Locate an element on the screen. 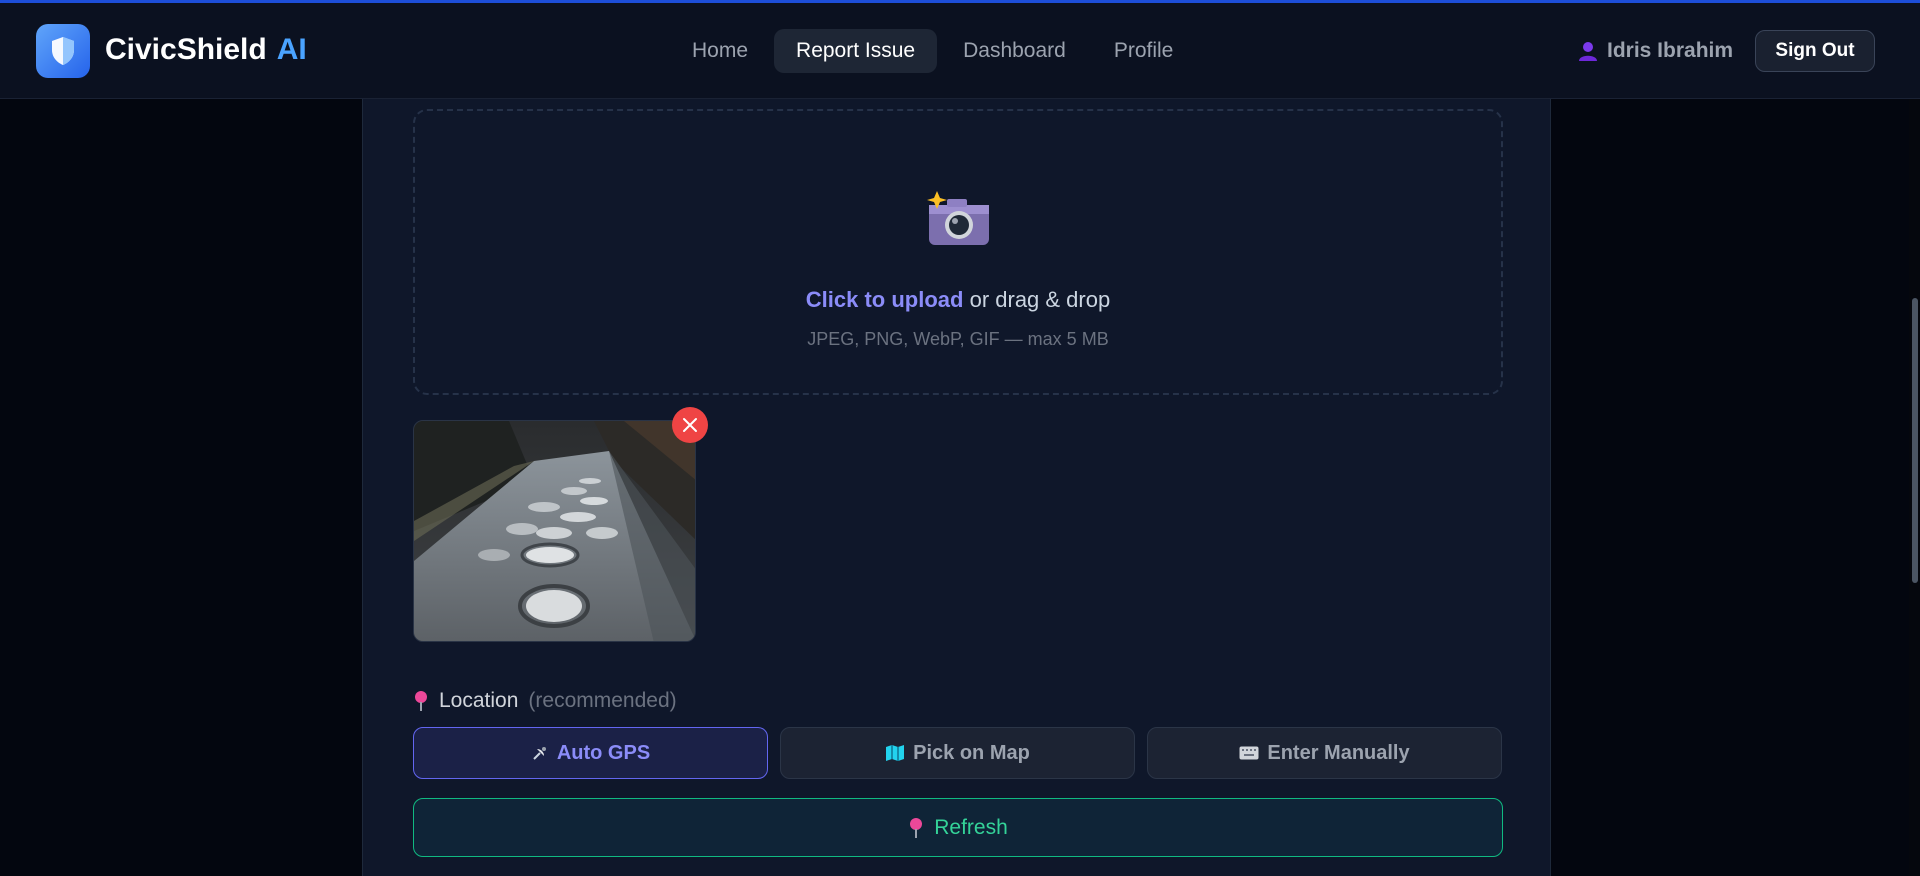 This screenshot has height=876, width=1920. brand-name: CivicShield AI is located at coordinates (206, 50).